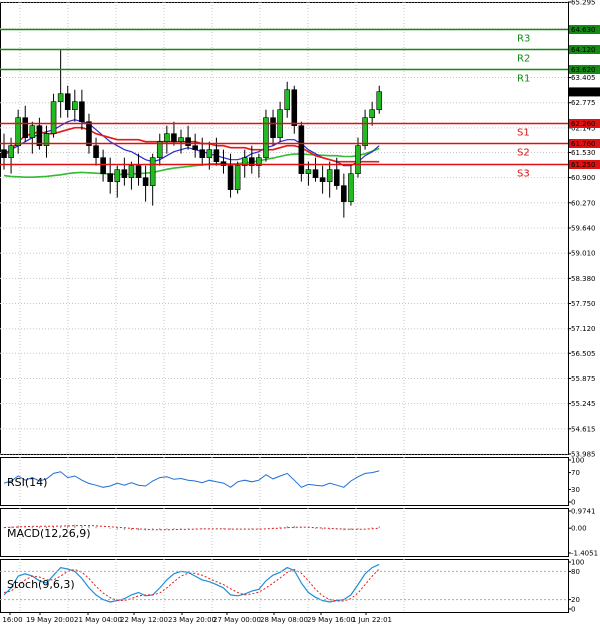 The image size is (600, 626). I want to click on time-tick-label: 22 May 12:00, so click(144, 620).